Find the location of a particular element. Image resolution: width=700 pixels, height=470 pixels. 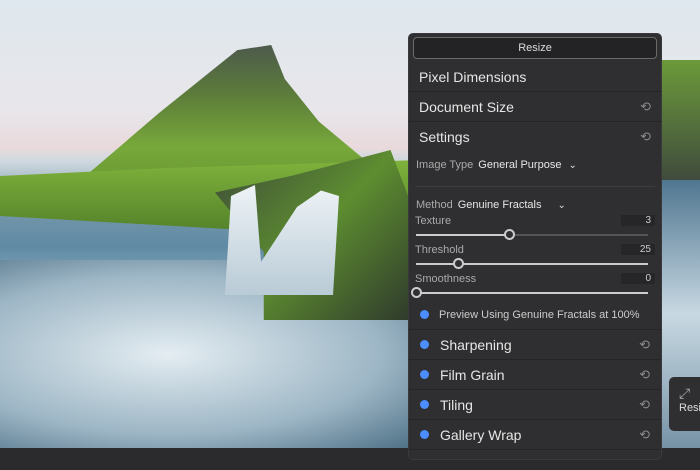

section-label: Document Size is located at coordinates (466, 106).